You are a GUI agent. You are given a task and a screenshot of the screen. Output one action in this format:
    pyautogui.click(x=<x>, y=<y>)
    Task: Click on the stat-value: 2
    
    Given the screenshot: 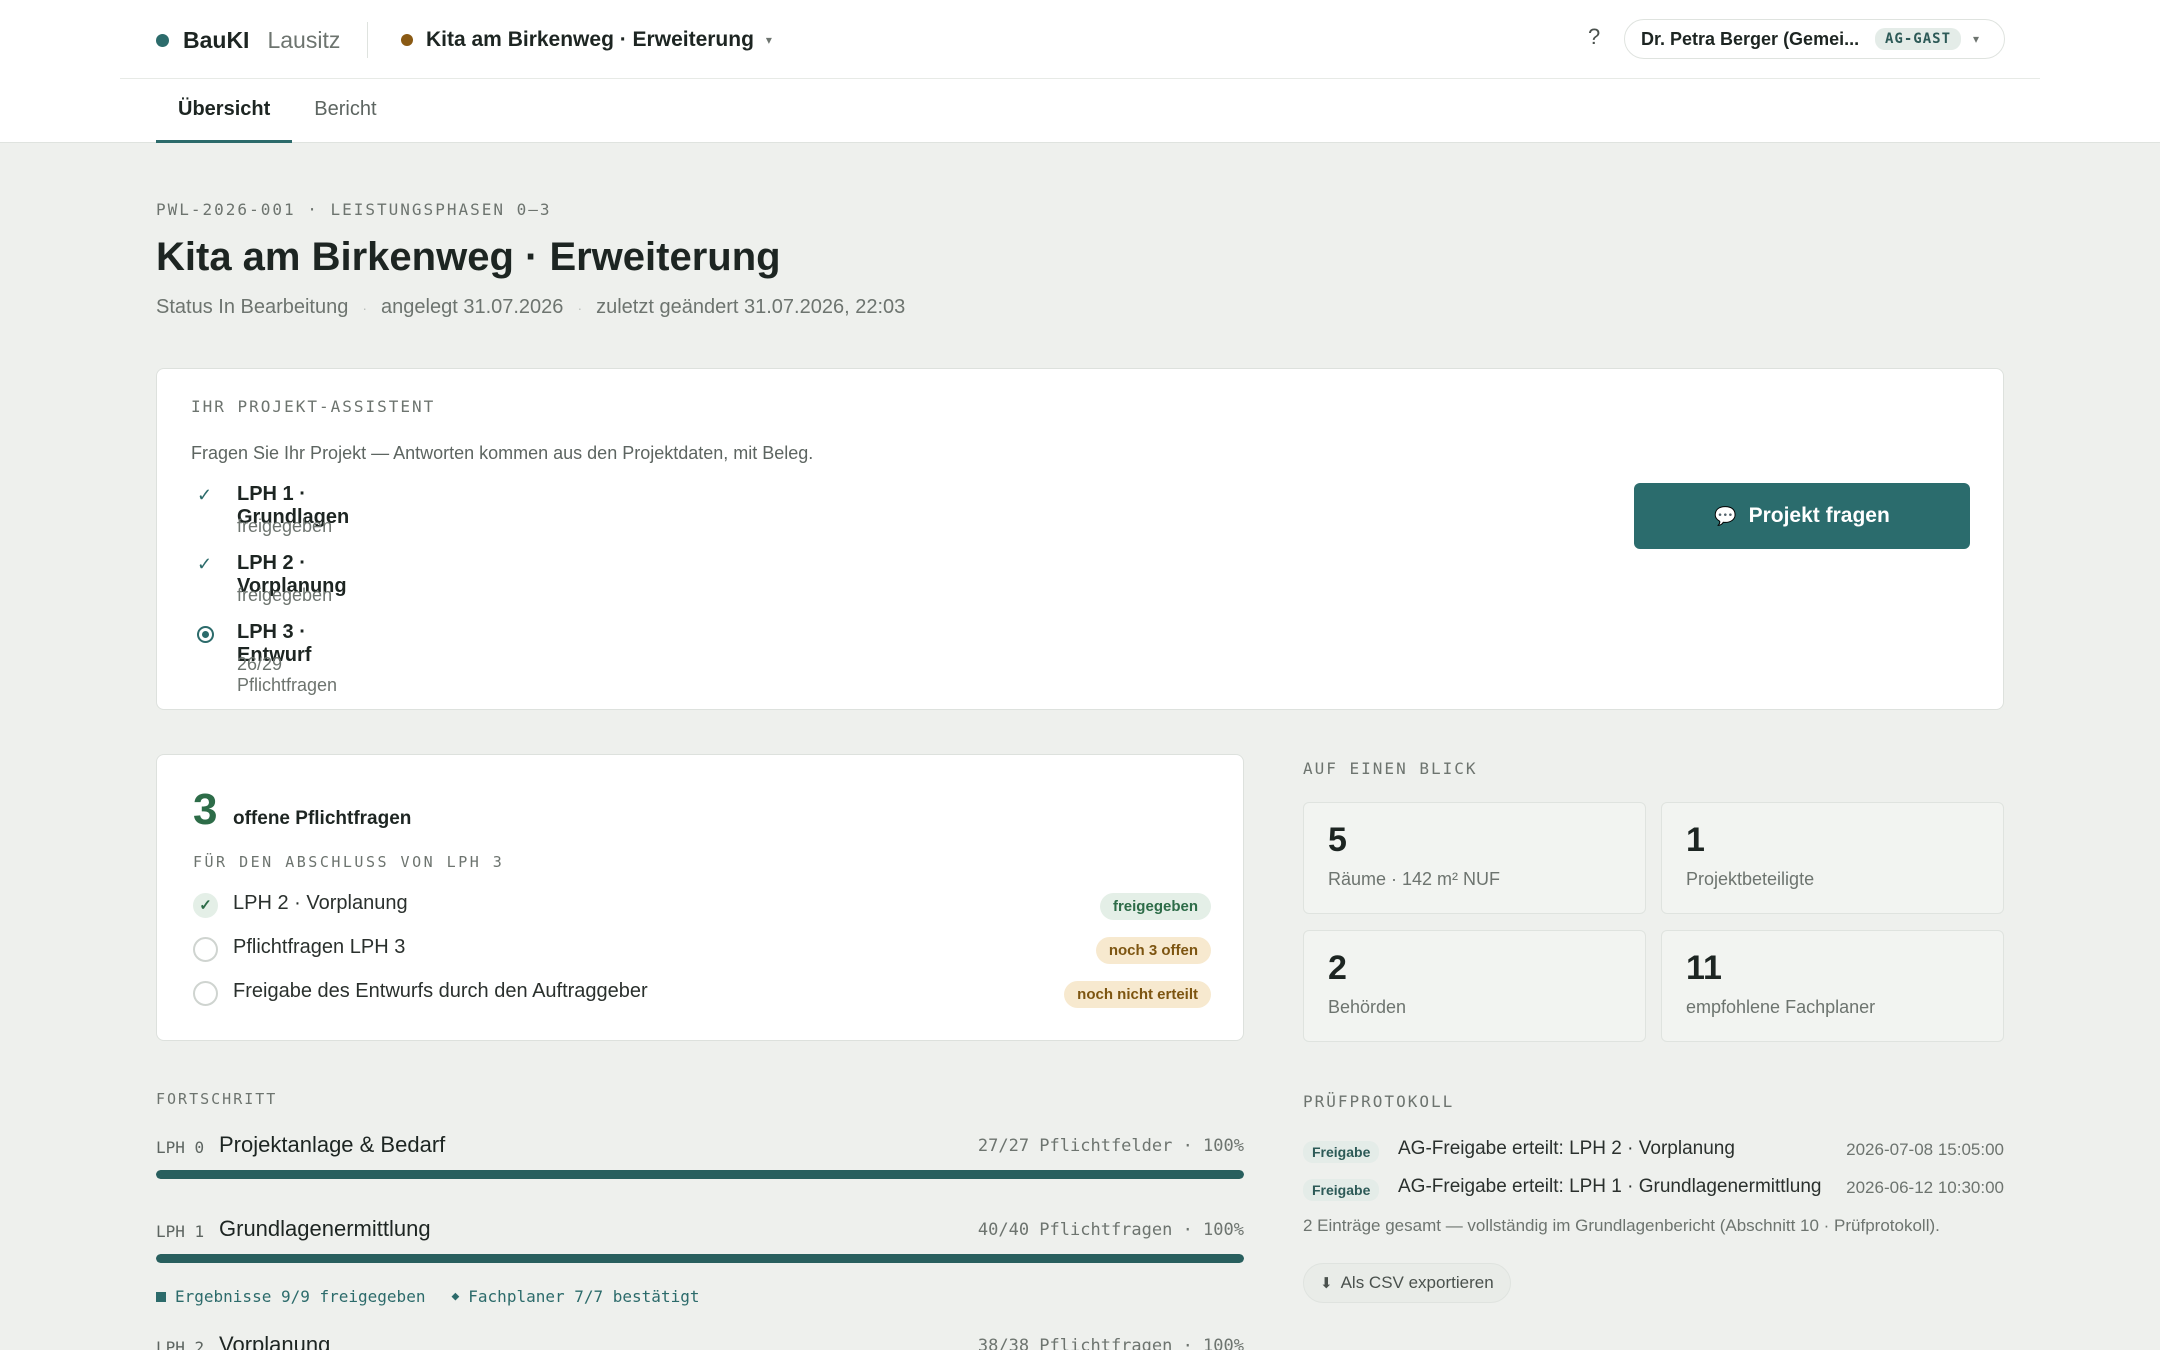 What is the action you would take?
    pyautogui.click(x=1337, y=968)
    